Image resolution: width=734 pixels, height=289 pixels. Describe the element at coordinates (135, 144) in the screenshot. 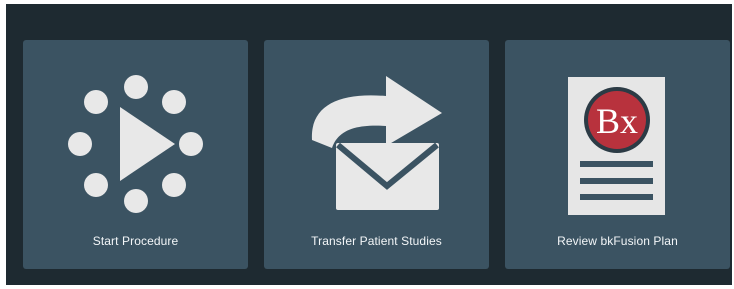

I see `play-icon` at that location.